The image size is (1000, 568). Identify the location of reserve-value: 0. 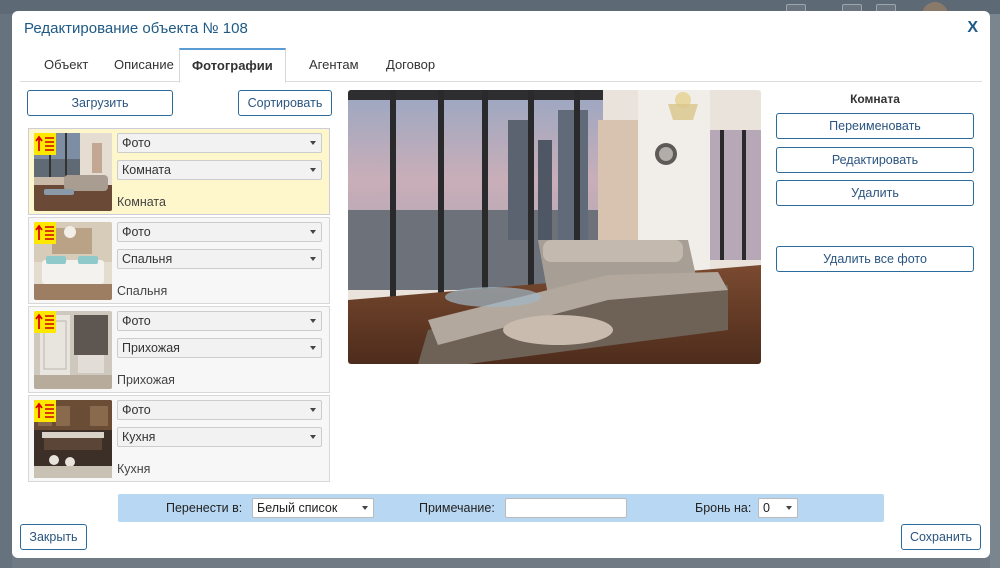
(766, 508).